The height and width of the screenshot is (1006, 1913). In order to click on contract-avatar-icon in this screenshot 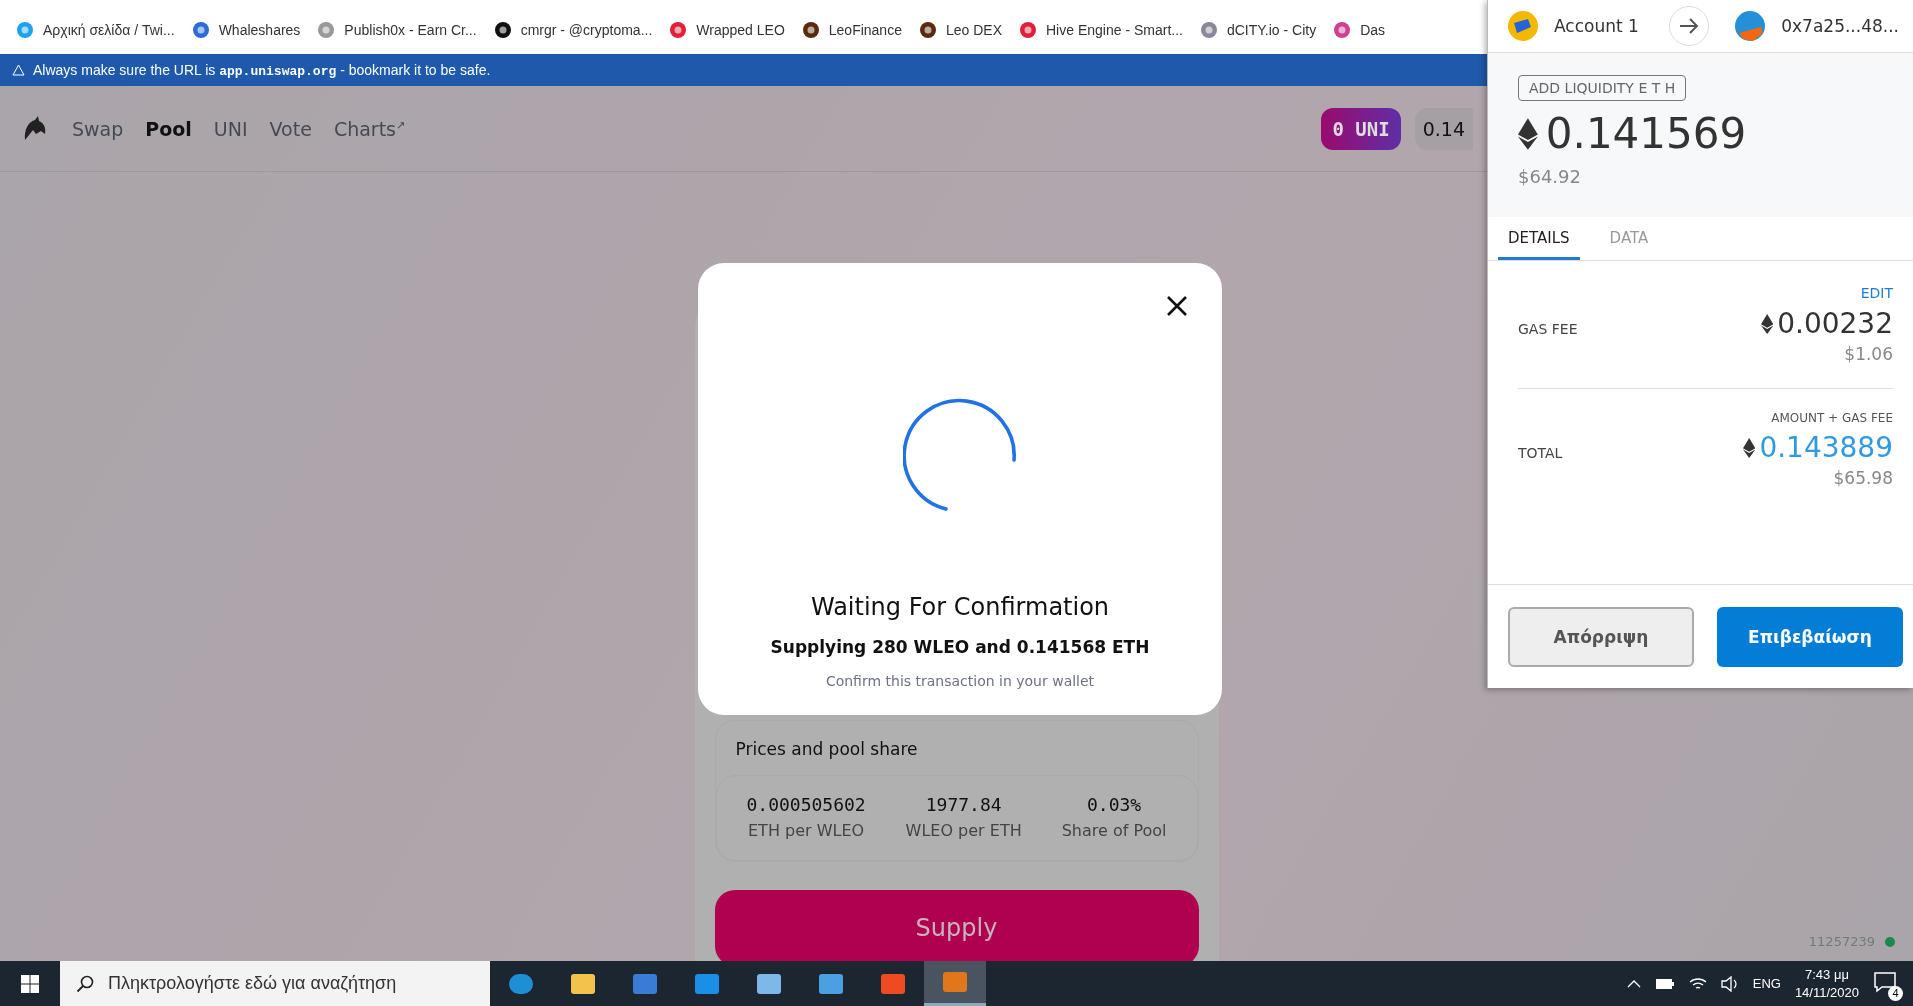, I will do `click(1750, 26)`.